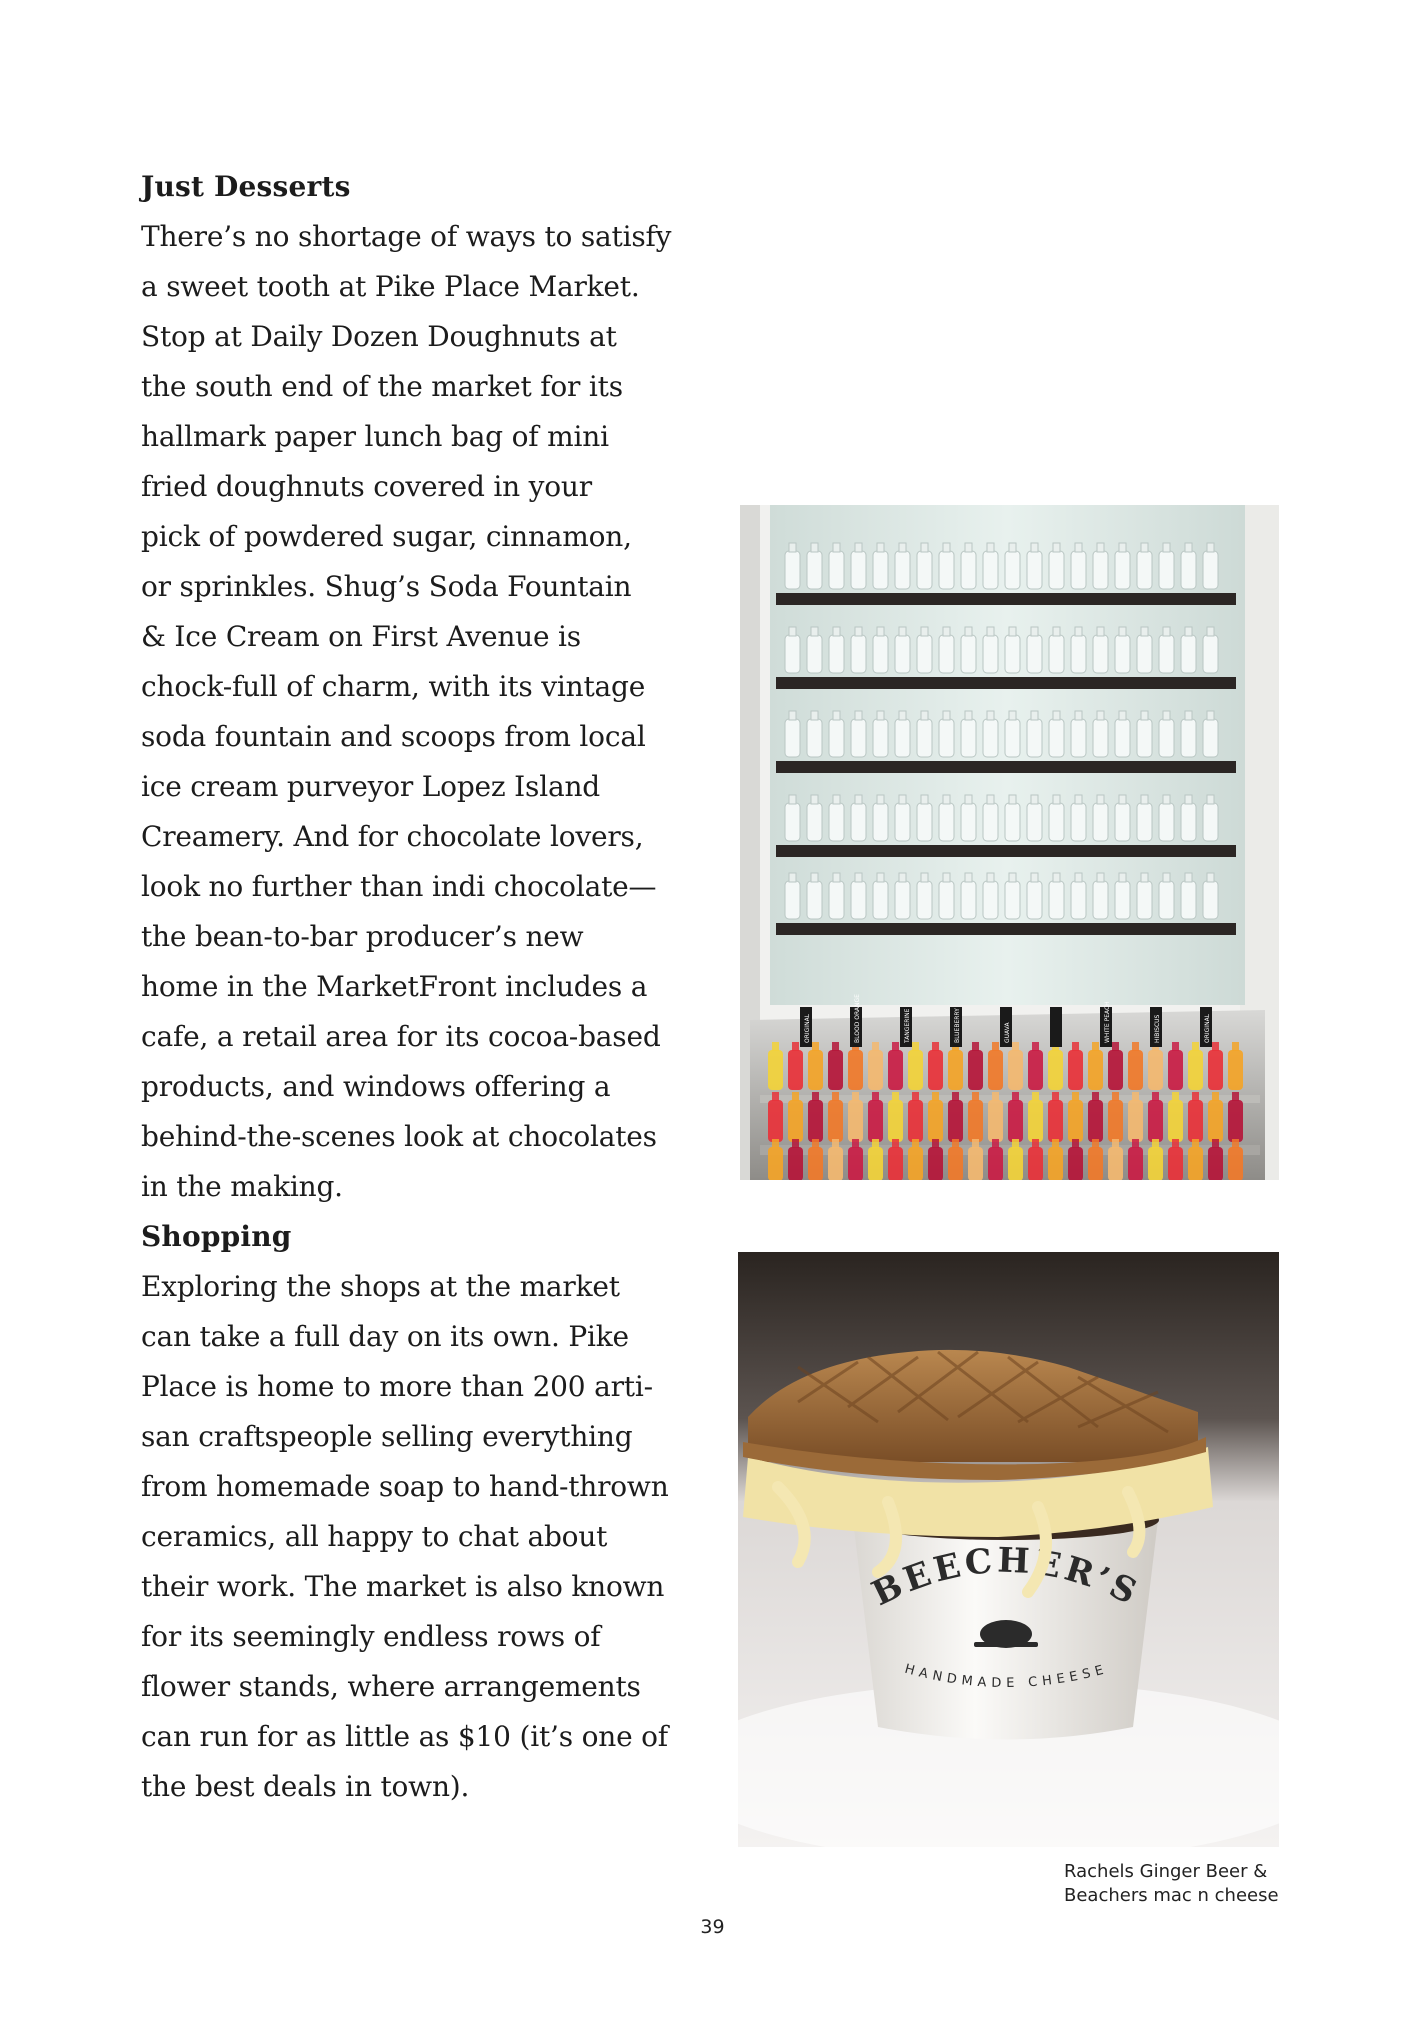  I want to click on text-line: for its seemingly endless rows of, so click(371, 1636).